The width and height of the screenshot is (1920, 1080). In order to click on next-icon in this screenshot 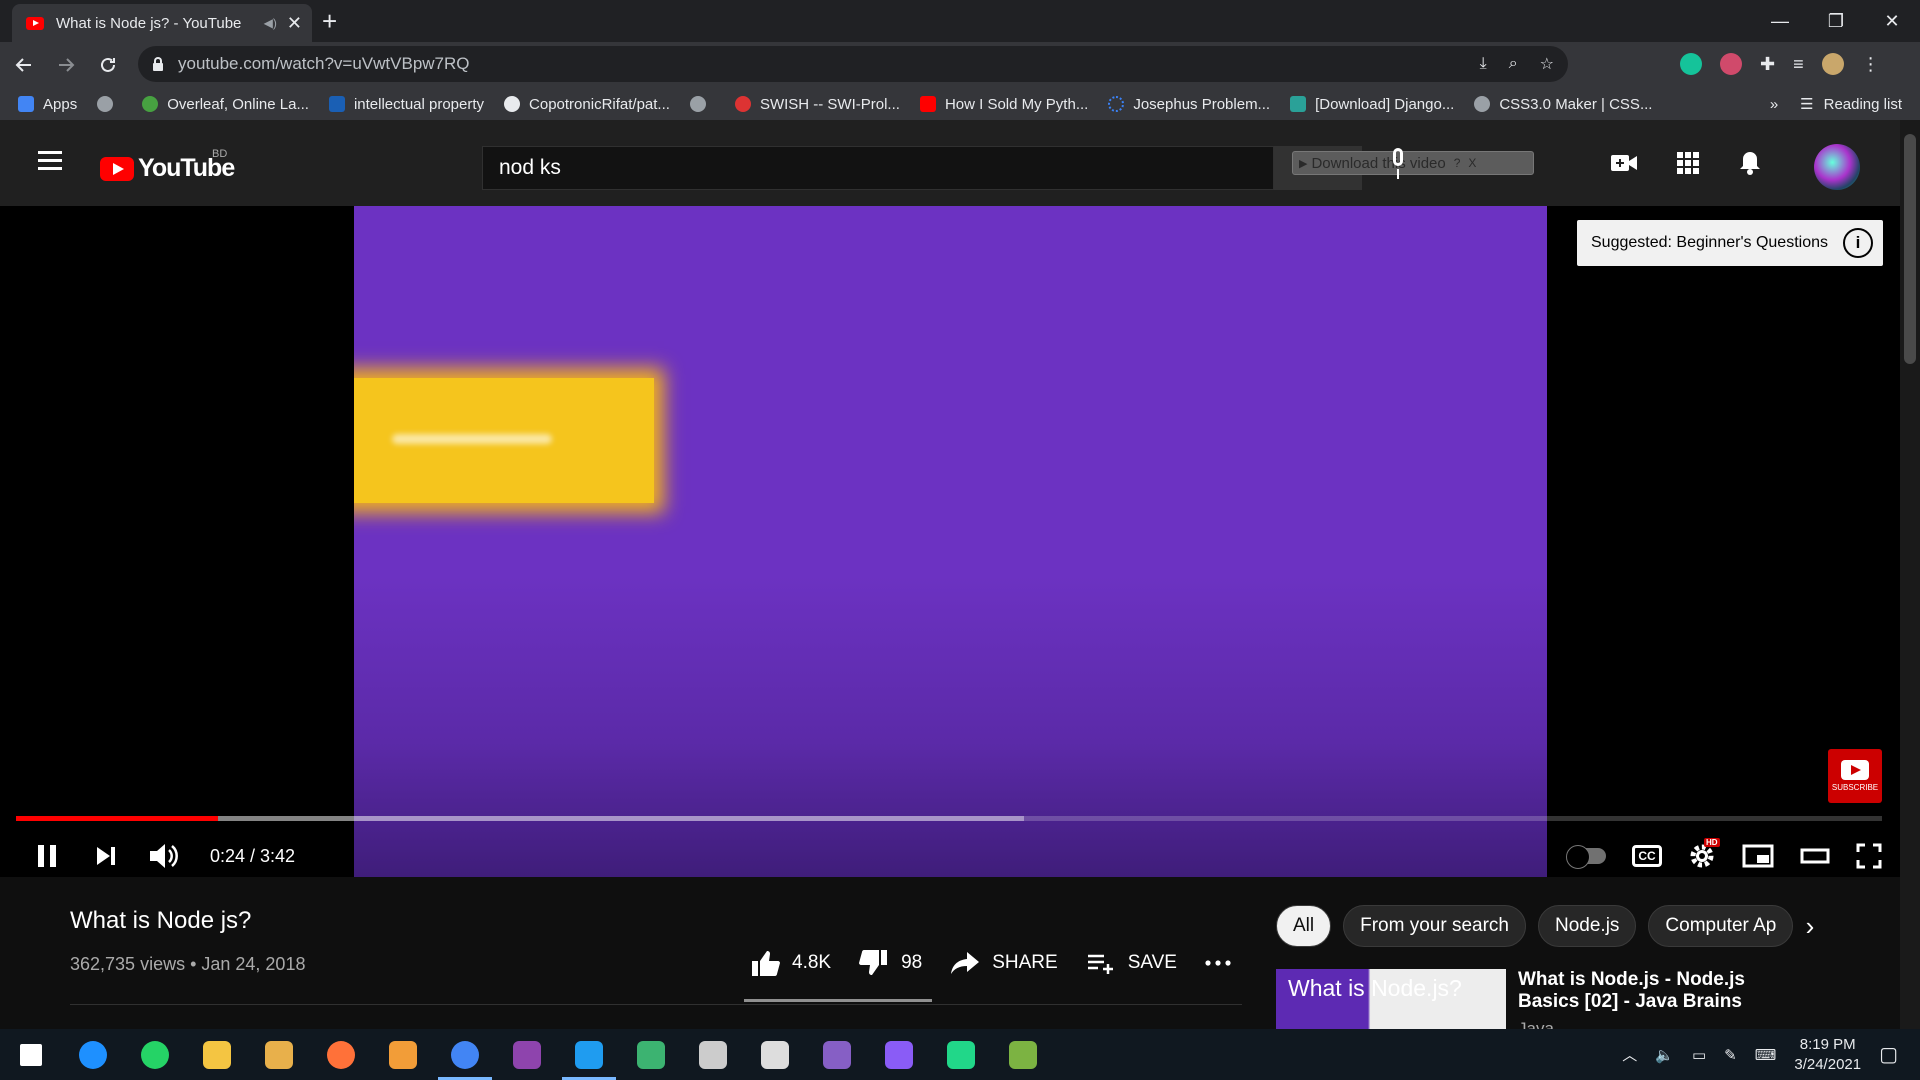, I will do `click(106, 856)`.